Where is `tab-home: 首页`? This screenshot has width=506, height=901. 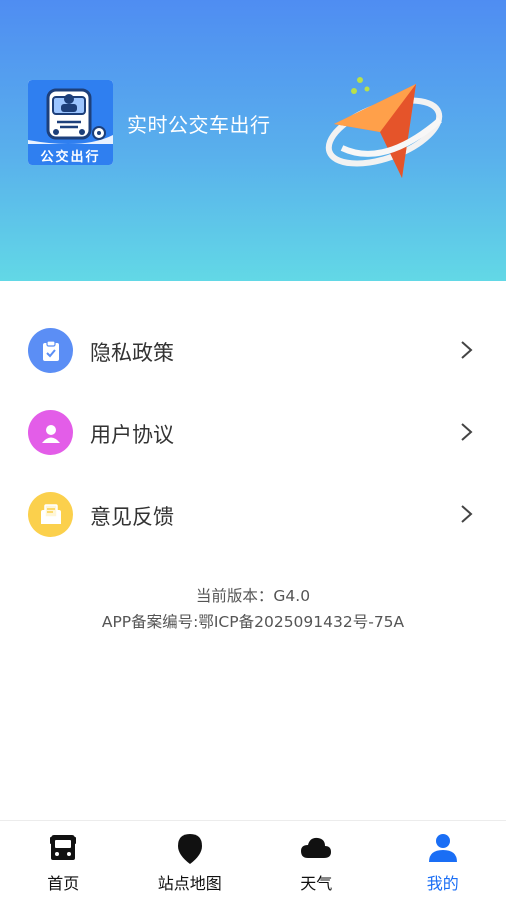
tab-home: 首页 is located at coordinates (63, 861).